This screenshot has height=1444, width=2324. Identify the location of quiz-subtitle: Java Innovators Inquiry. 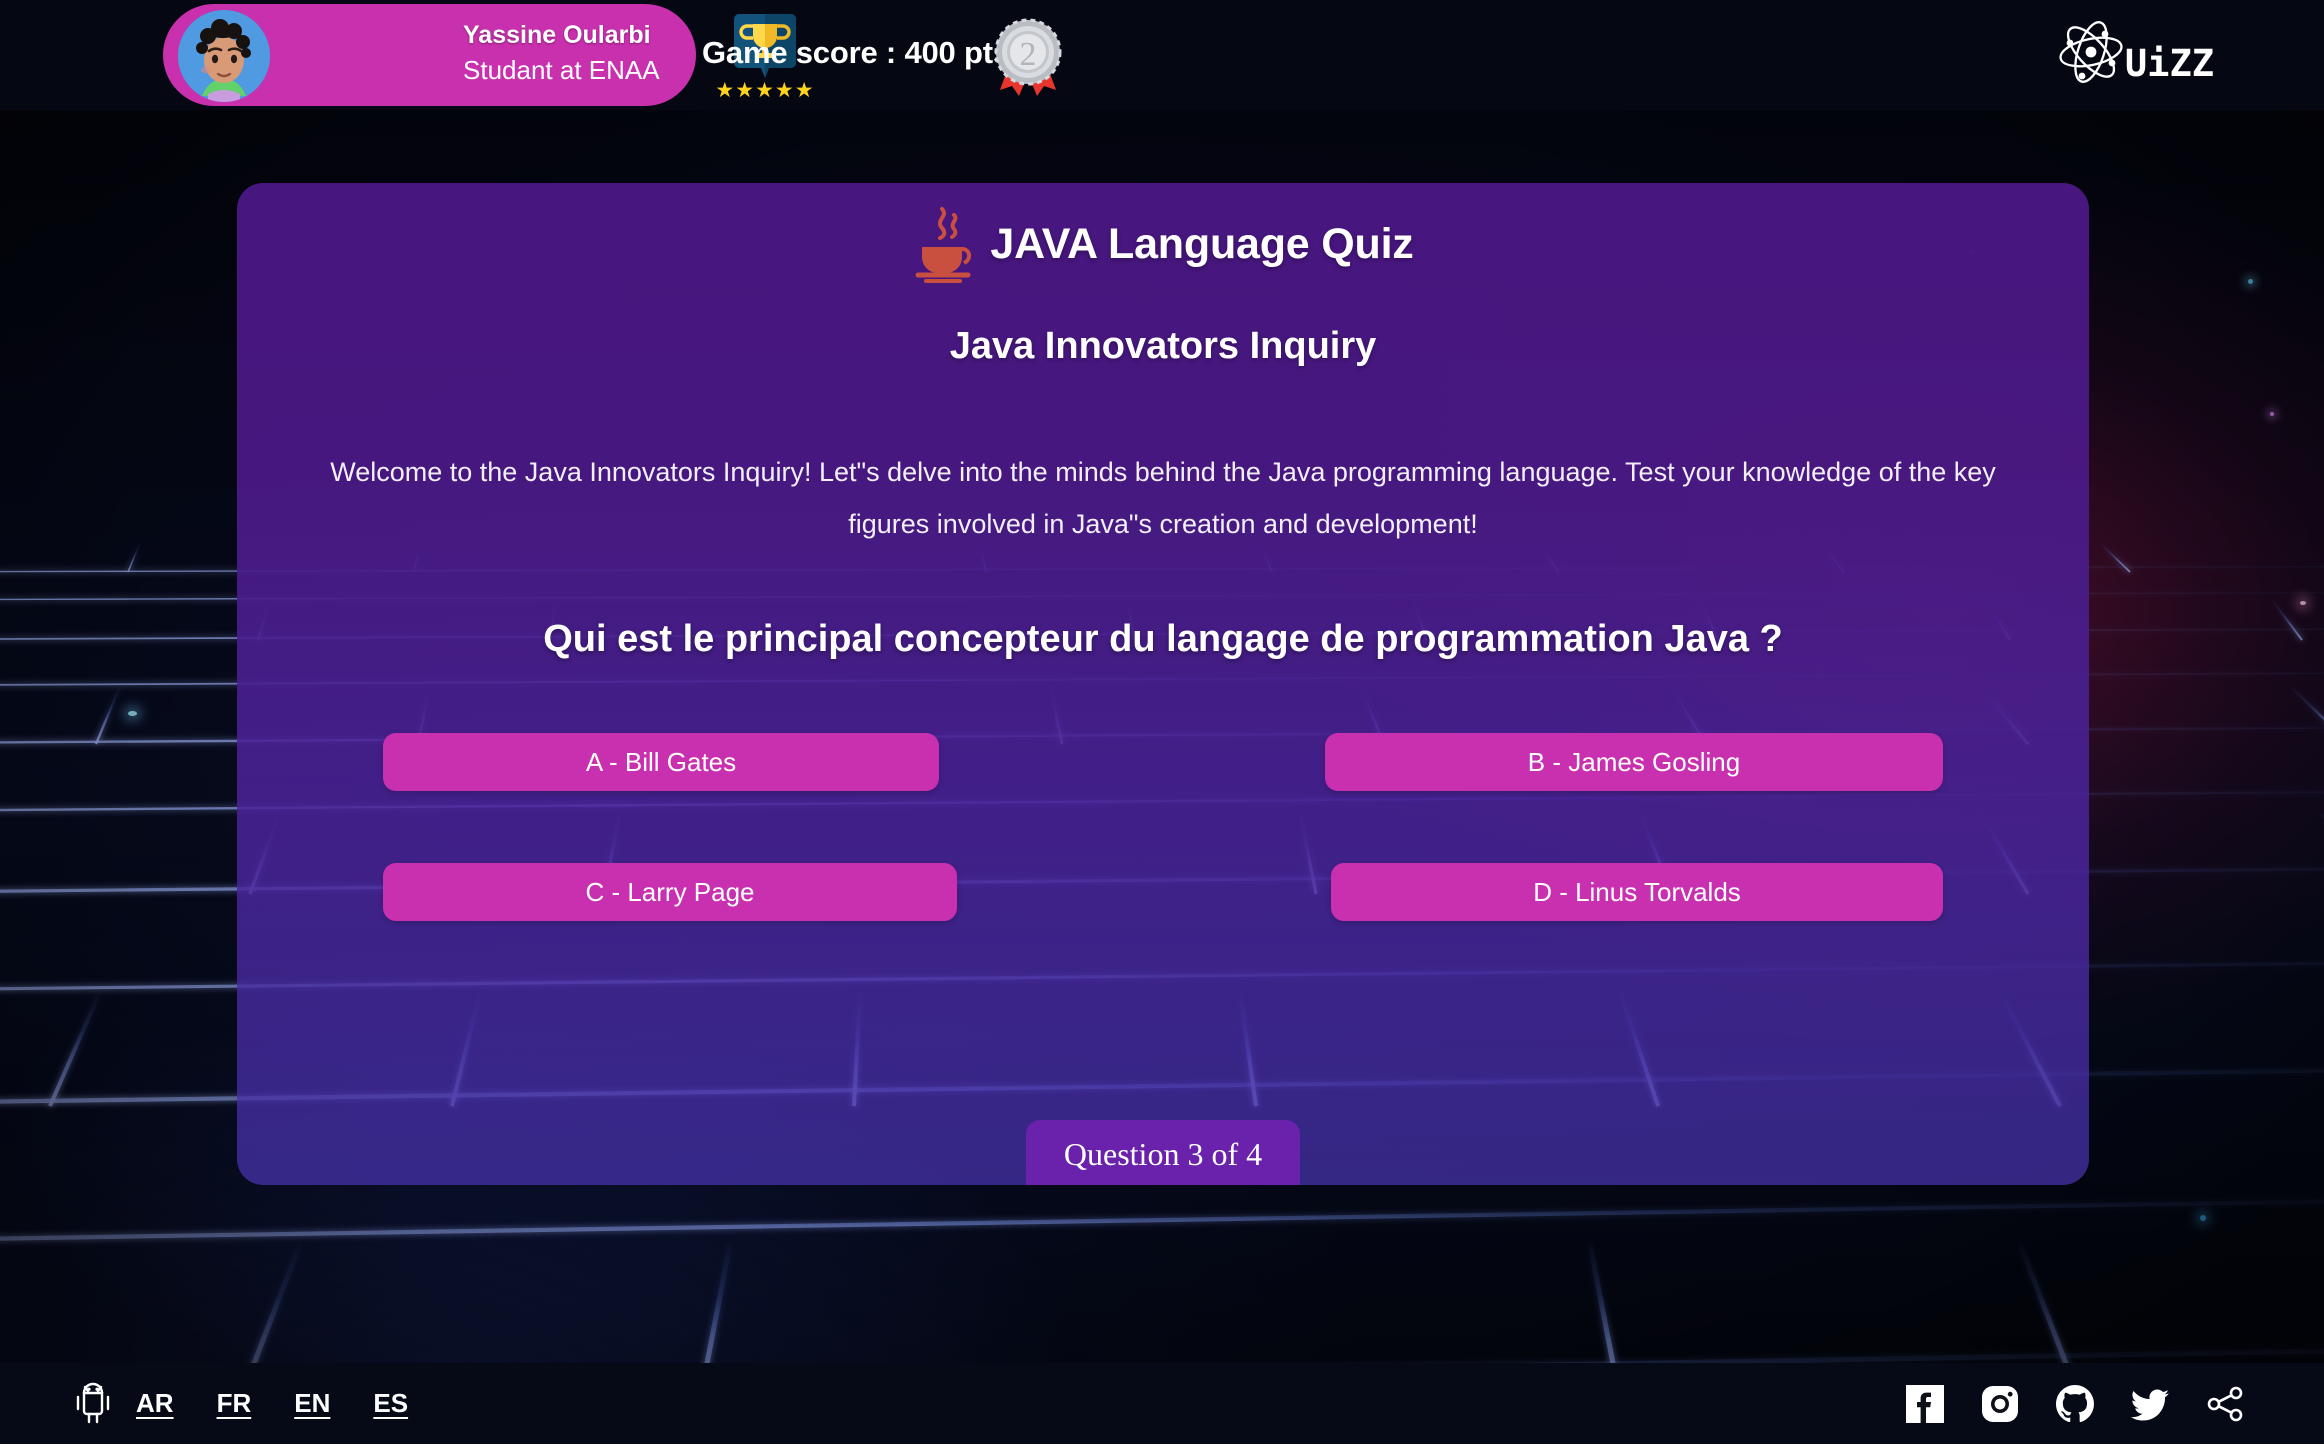
(1163, 346).